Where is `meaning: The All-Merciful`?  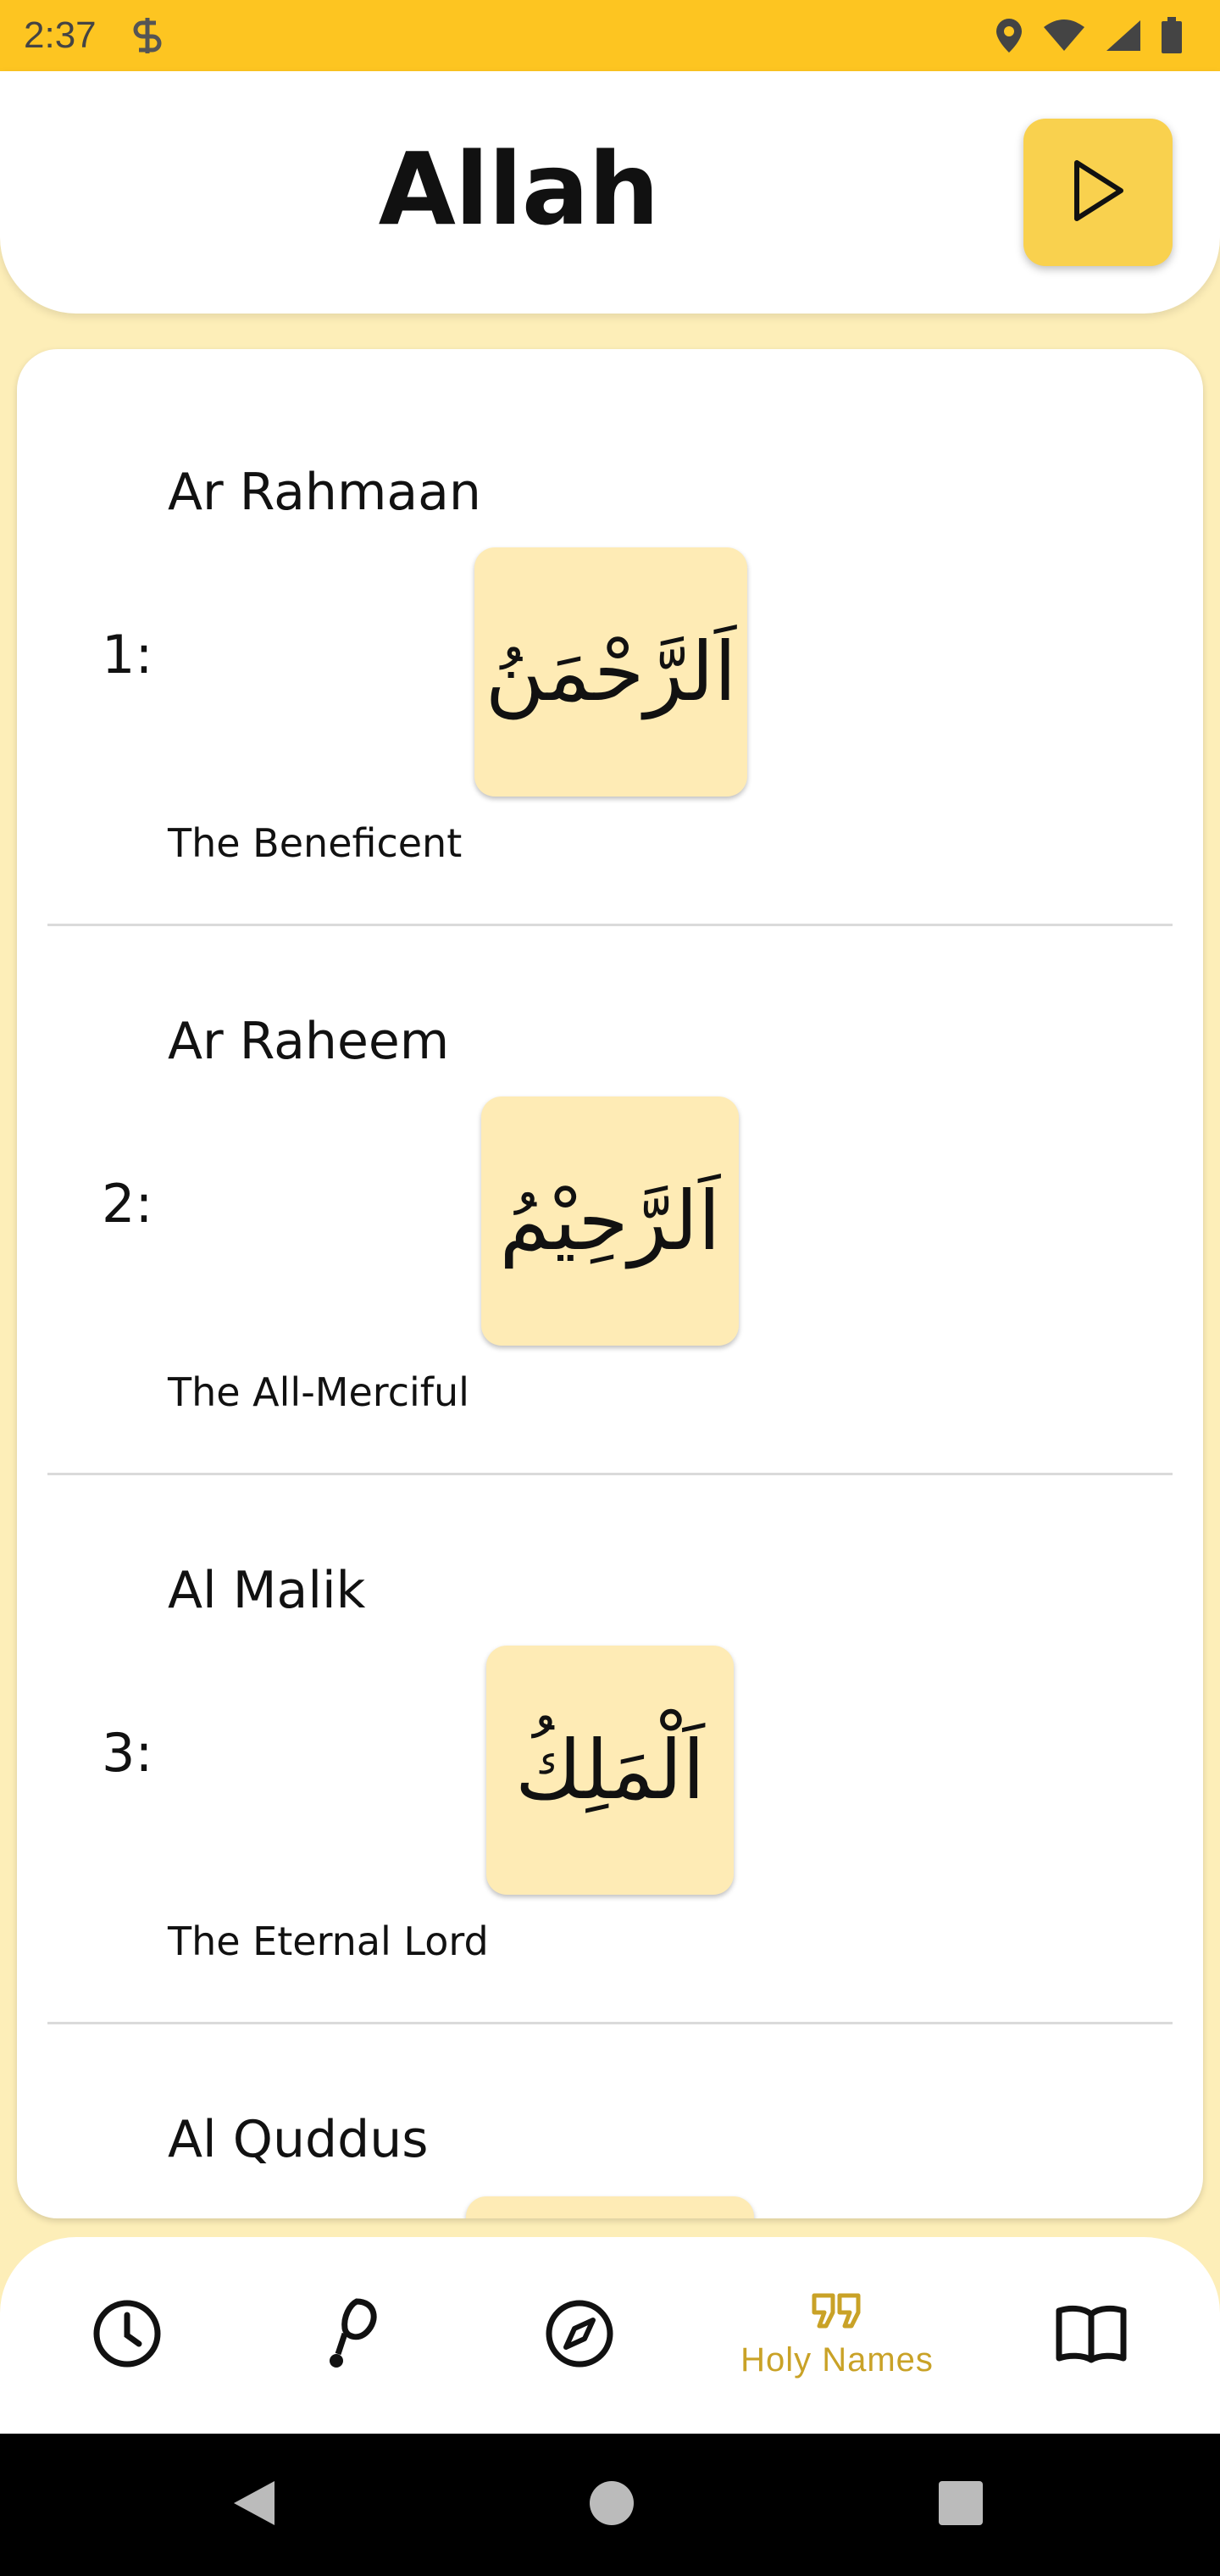 meaning: The All-Merciful is located at coordinates (318, 1392).